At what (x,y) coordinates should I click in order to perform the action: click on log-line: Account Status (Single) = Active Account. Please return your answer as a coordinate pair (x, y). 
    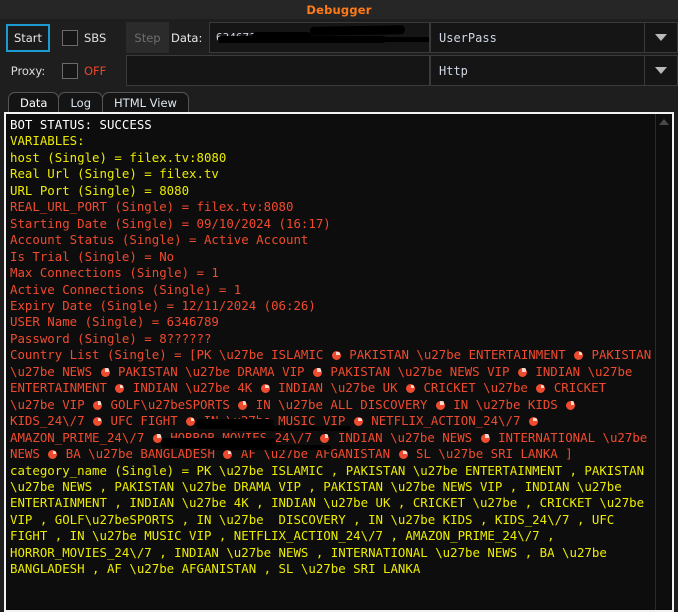
    Looking at the image, I should click on (159, 240).